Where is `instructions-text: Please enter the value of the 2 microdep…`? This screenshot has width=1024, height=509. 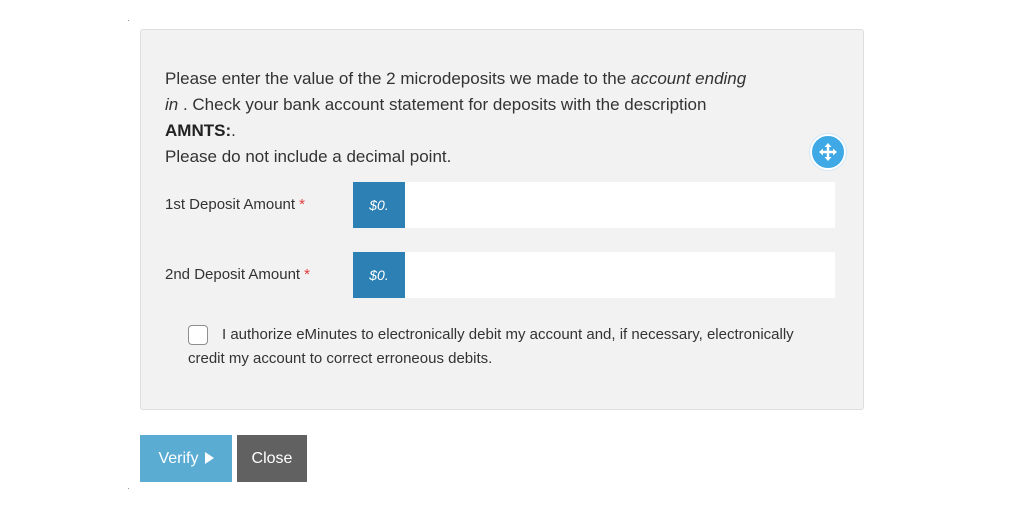 instructions-text: Please enter the value of the 2 microdep… is located at coordinates (505, 118).